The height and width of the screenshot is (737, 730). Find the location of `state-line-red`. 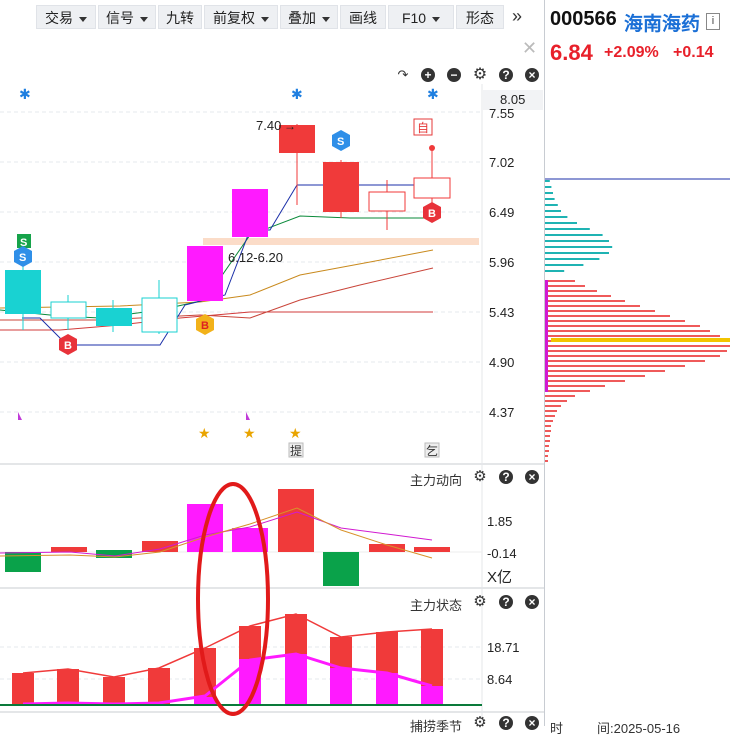

state-line-red is located at coordinates (227, 645).